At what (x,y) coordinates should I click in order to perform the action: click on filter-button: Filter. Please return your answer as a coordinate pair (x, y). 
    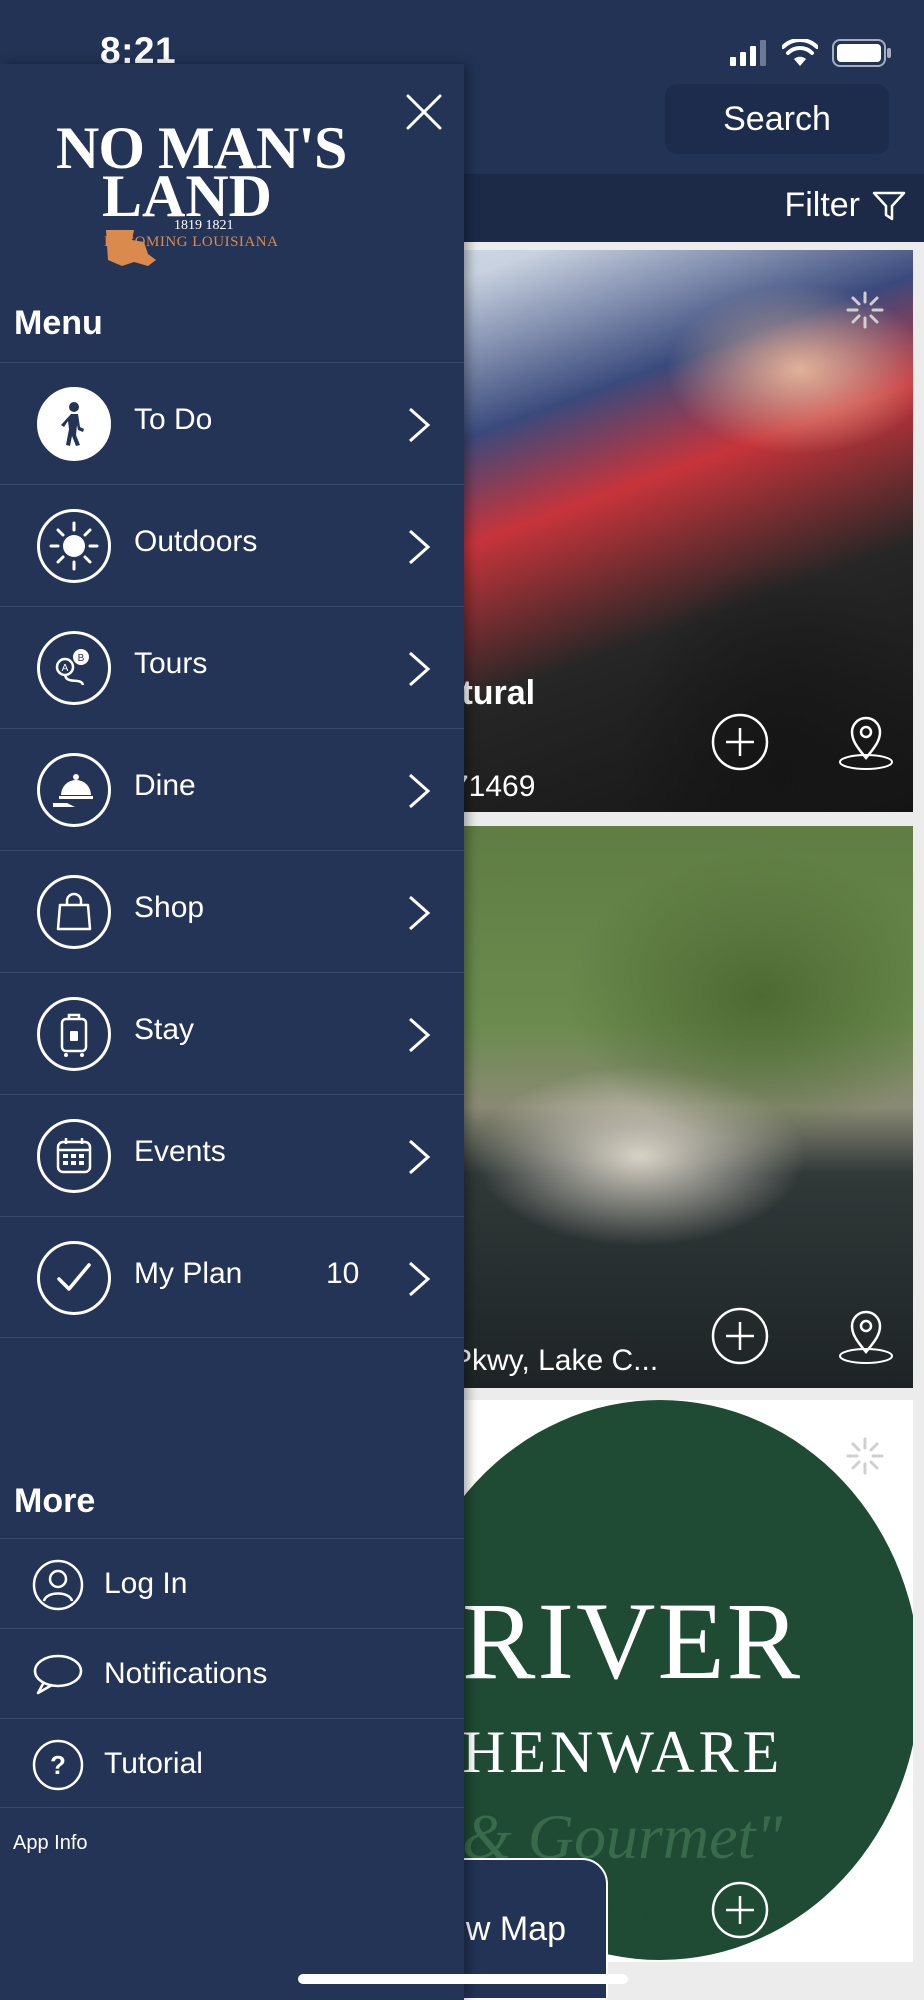
    Looking at the image, I should click on (845, 205).